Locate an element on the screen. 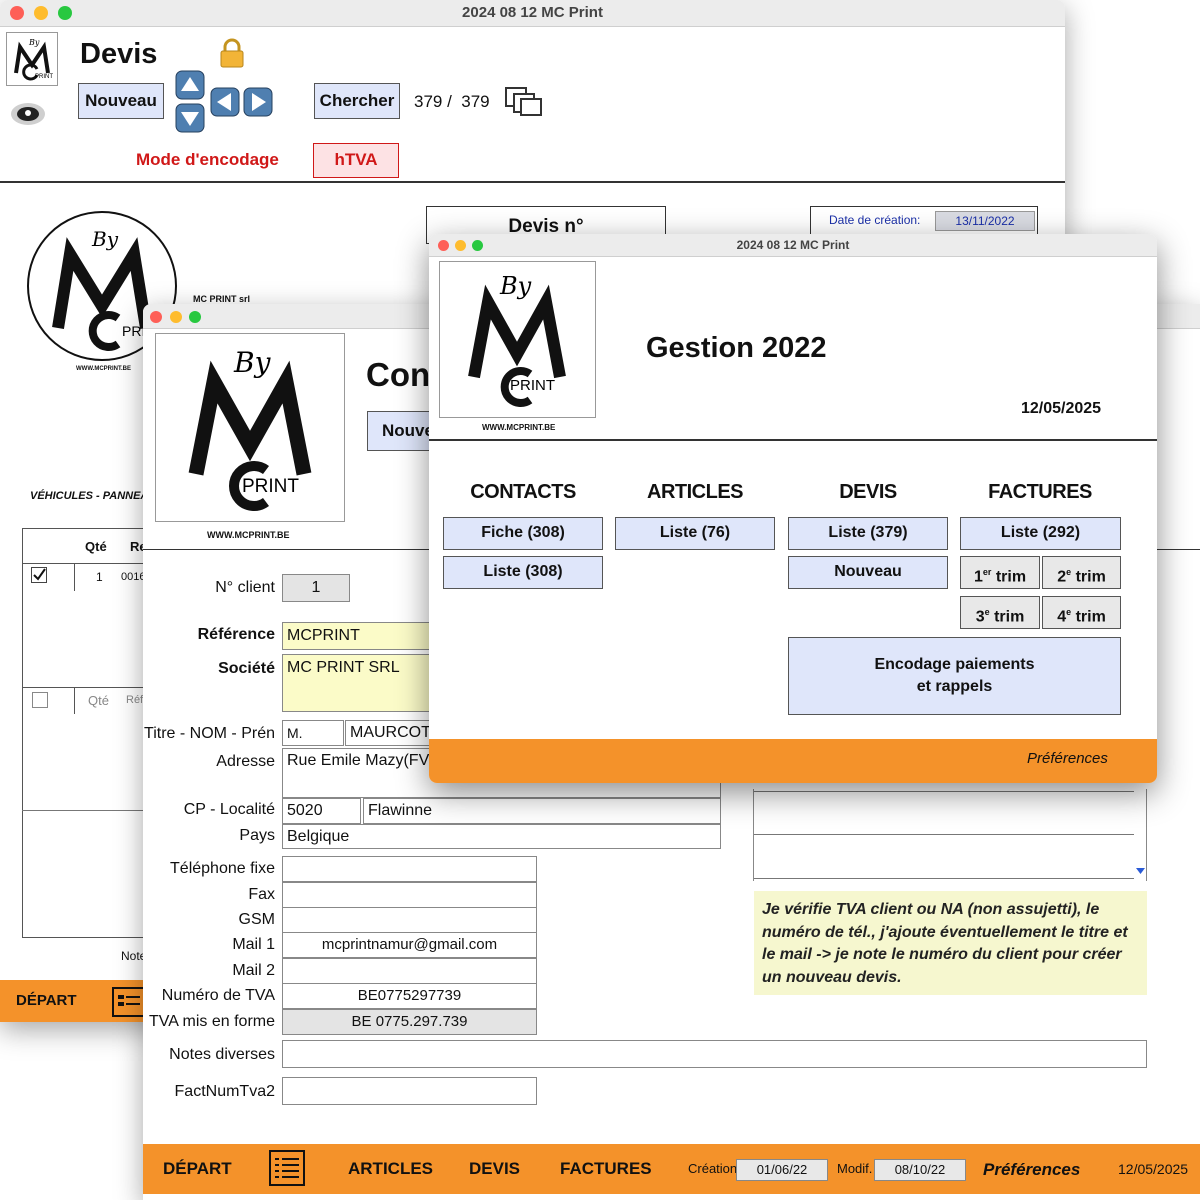 Image resolution: width=1200 pixels, height=1200 pixels. trim4-suffix: e is located at coordinates (1069, 612).